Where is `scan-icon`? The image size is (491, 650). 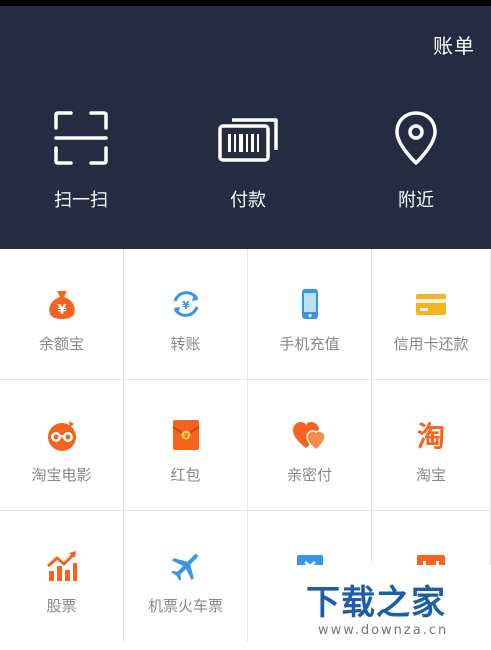 scan-icon is located at coordinates (81, 138).